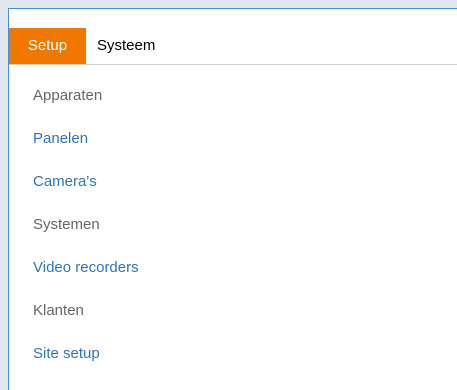 Image resolution: width=457 pixels, height=390 pixels. Describe the element at coordinates (66, 224) in the screenshot. I see `menu-group-systemen: Systemen` at that location.